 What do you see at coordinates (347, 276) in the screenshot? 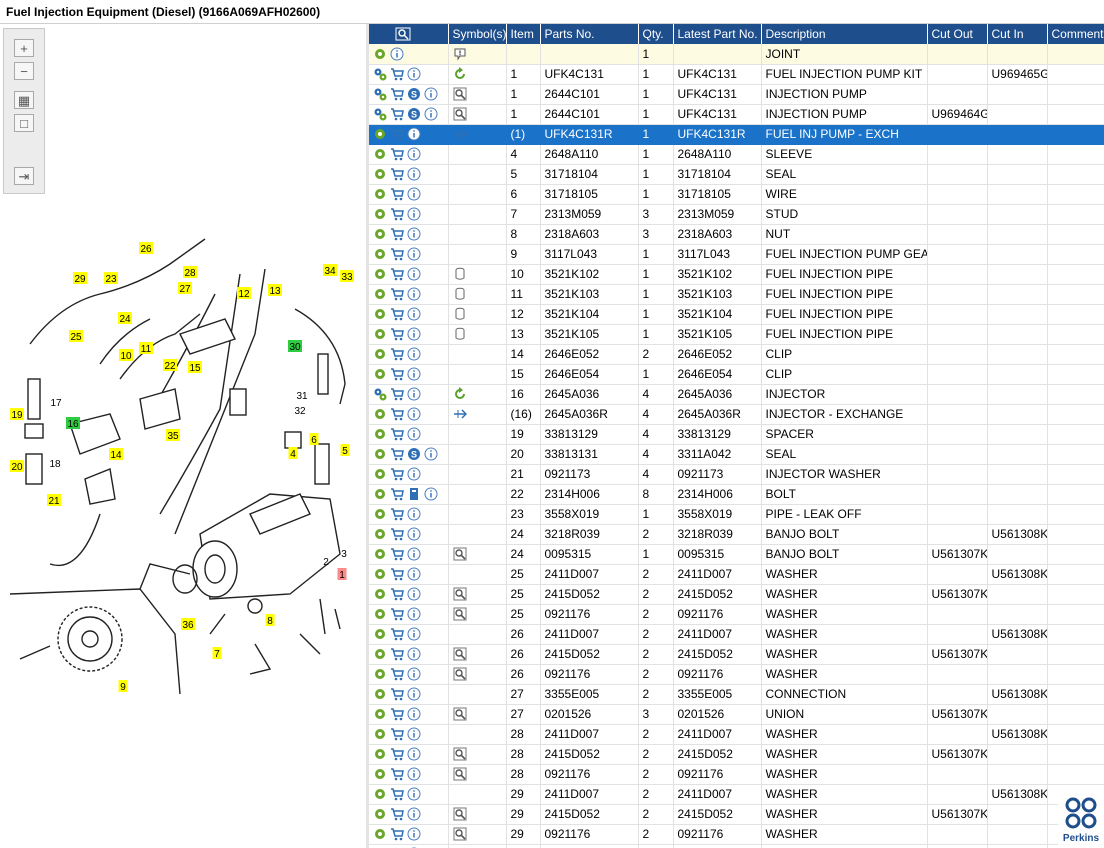
I see `callout-33: 33` at bounding box center [347, 276].